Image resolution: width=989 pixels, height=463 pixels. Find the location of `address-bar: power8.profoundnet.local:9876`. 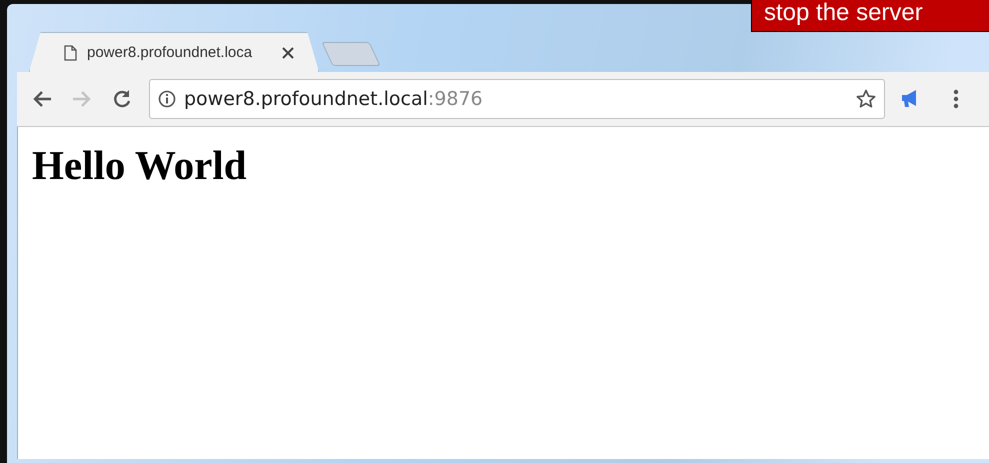

address-bar: power8.profoundnet.local:9876 is located at coordinates (517, 99).